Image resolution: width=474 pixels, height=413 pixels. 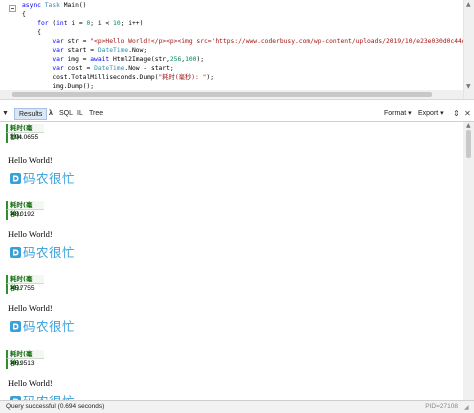 What do you see at coordinates (241, 77) in the screenshot?
I see `code-line: cost.TotalMilliseconds.Dump("耗时(毫秒): ");` at bounding box center [241, 77].